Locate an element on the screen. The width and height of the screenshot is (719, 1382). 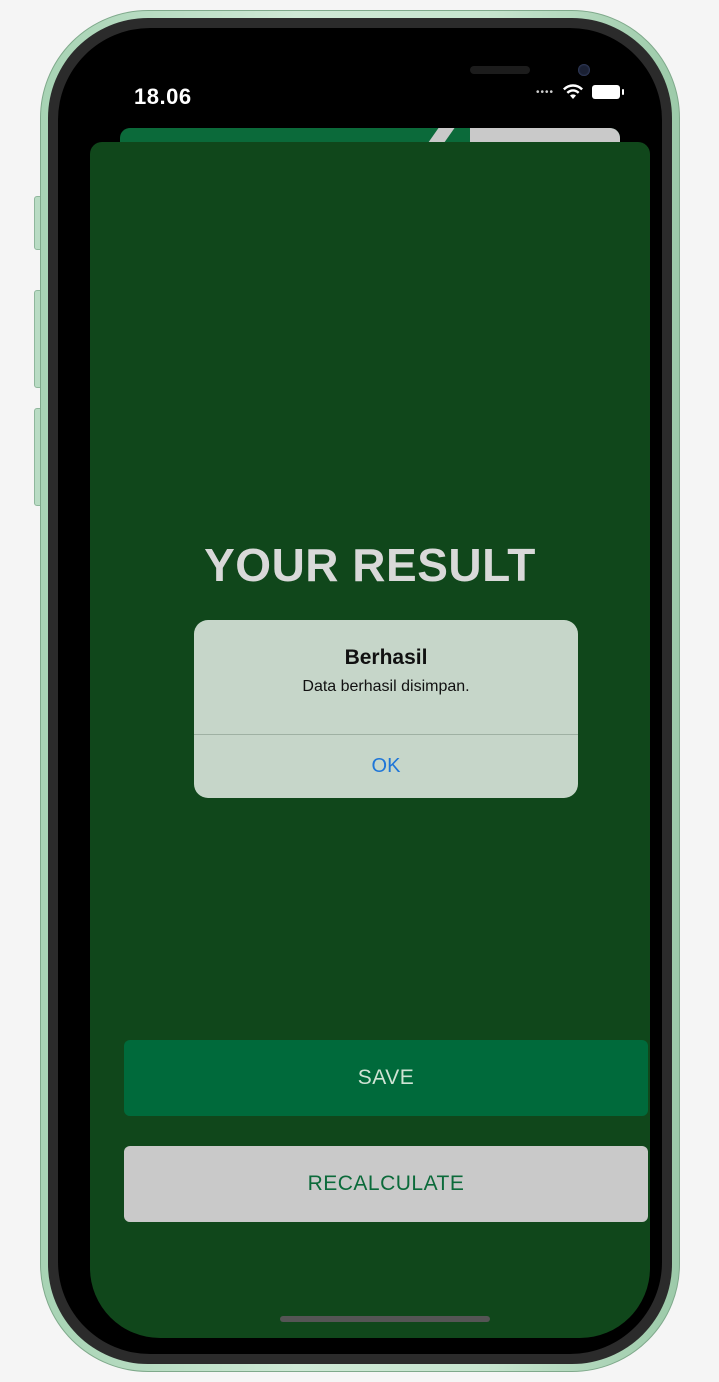
alert-message: Data berhasil disimpan. is located at coordinates (386, 686).